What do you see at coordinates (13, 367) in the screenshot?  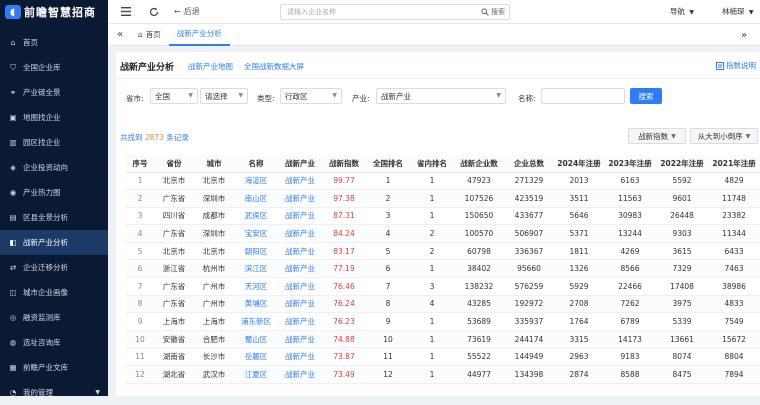 I see `book-icon: ▦` at bounding box center [13, 367].